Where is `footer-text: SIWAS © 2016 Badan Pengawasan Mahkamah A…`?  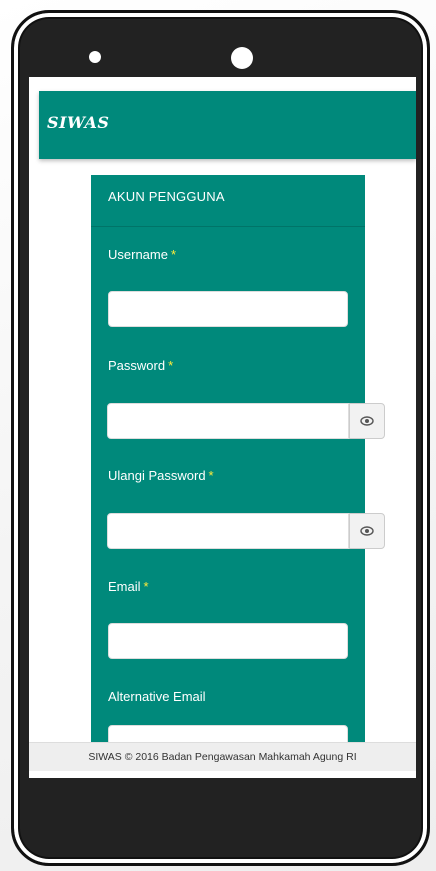 footer-text: SIWAS © 2016 Badan Pengawasan Mahkamah A… is located at coordinates (222, 757).